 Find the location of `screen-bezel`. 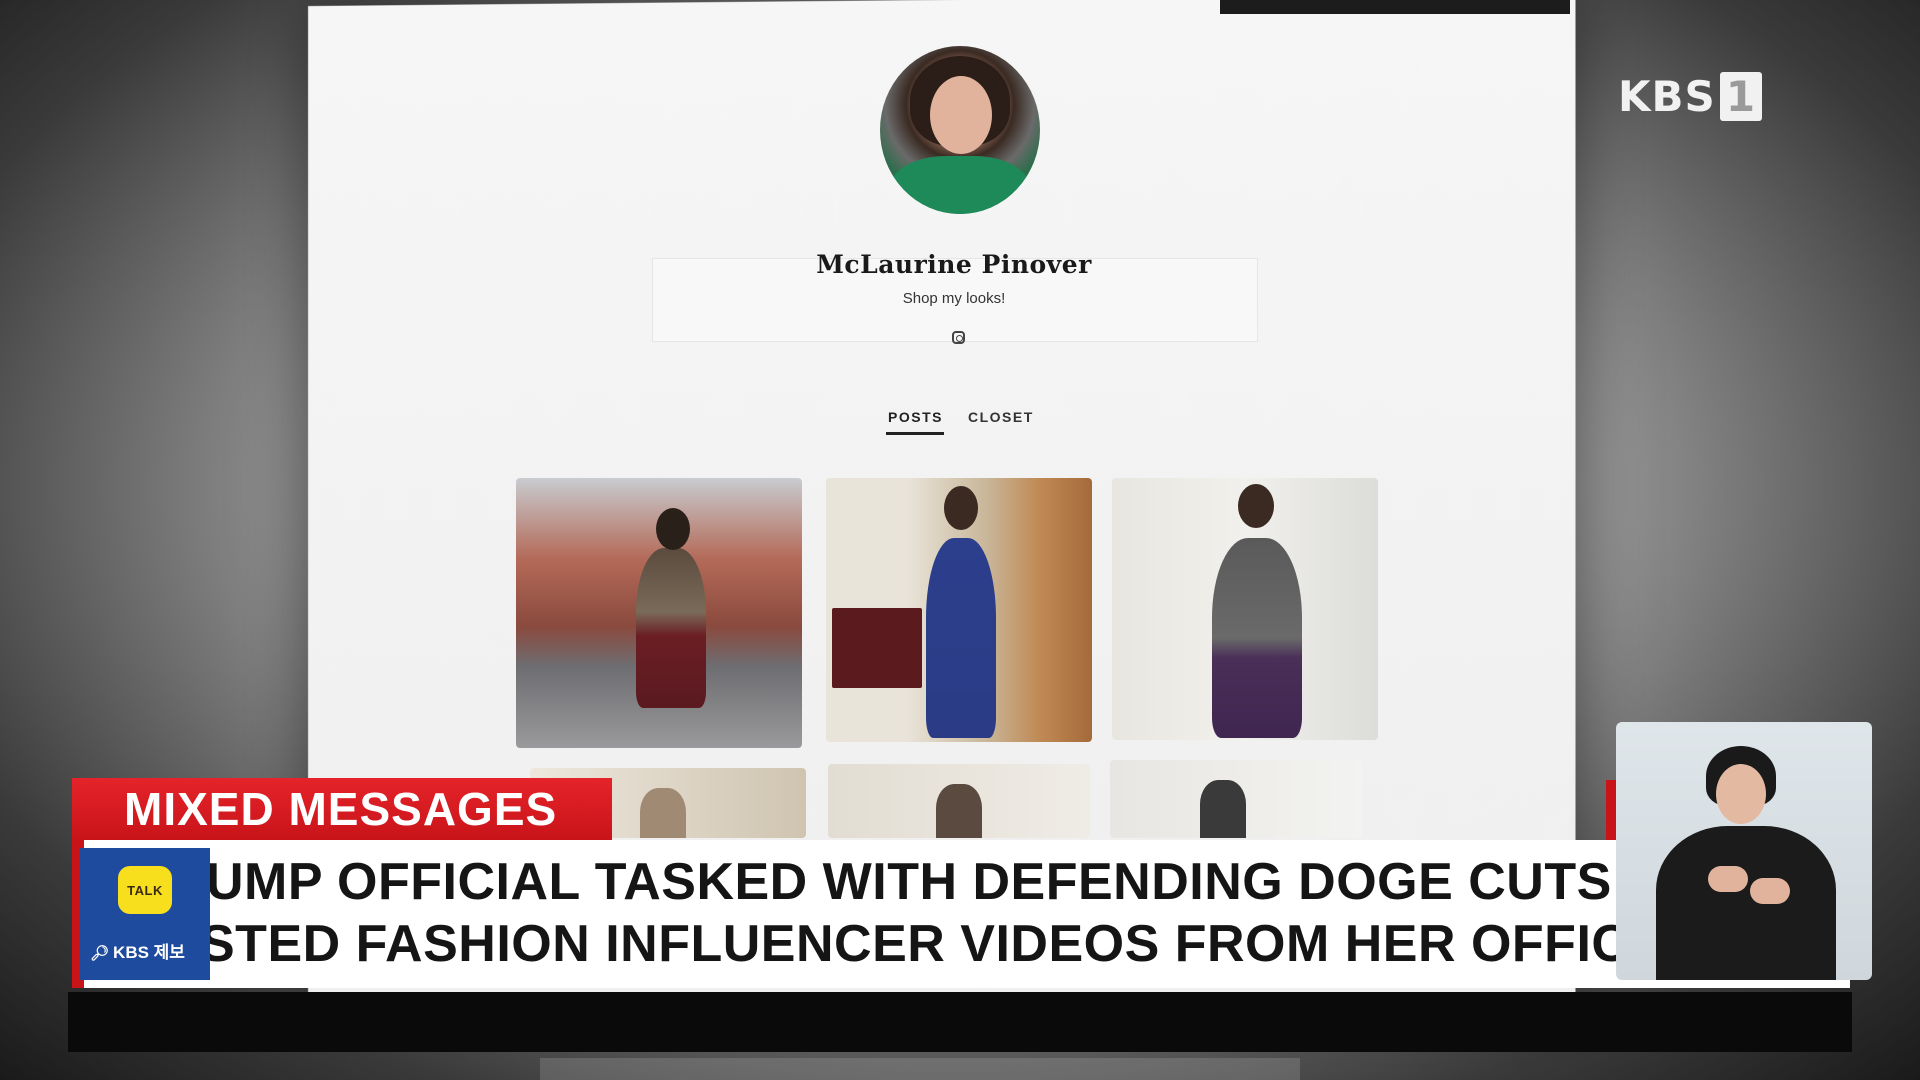

screen-bezel is located at coordinates (1395, 7).